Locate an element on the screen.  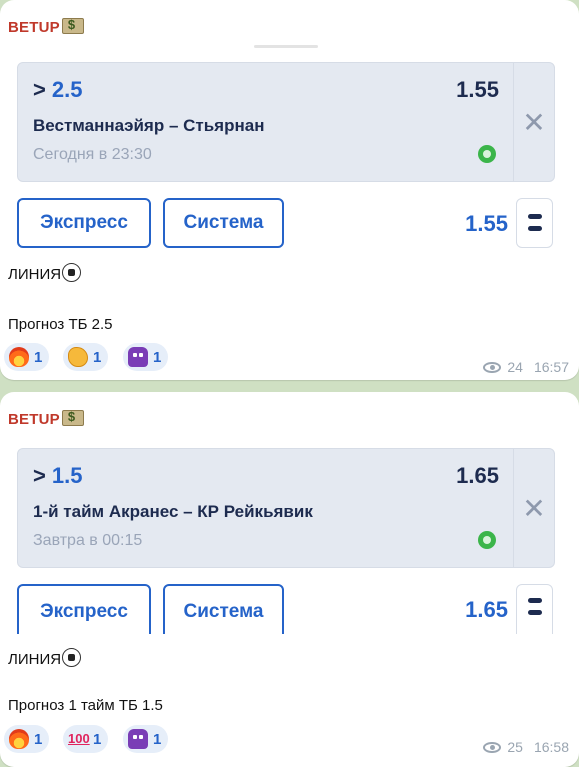
event-time: Сегодня в 23:30 is located at coordinates (92, 154).